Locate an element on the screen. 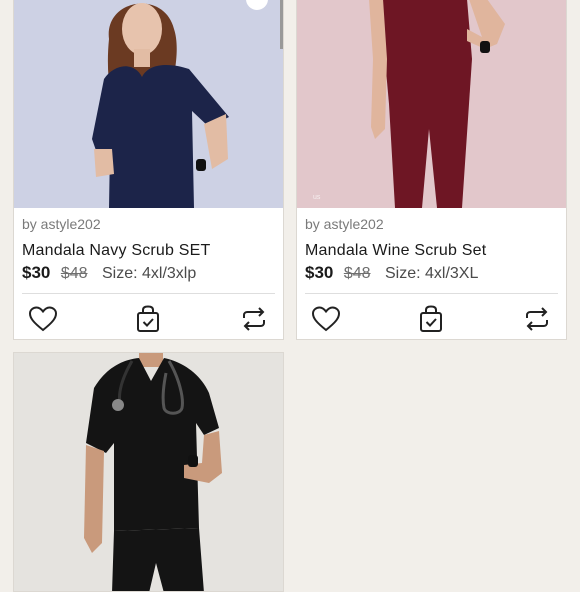 The image size is (580, 592). price-row: $30 $48 Size: 4xl/3XL is located at coordinates (391, 273).